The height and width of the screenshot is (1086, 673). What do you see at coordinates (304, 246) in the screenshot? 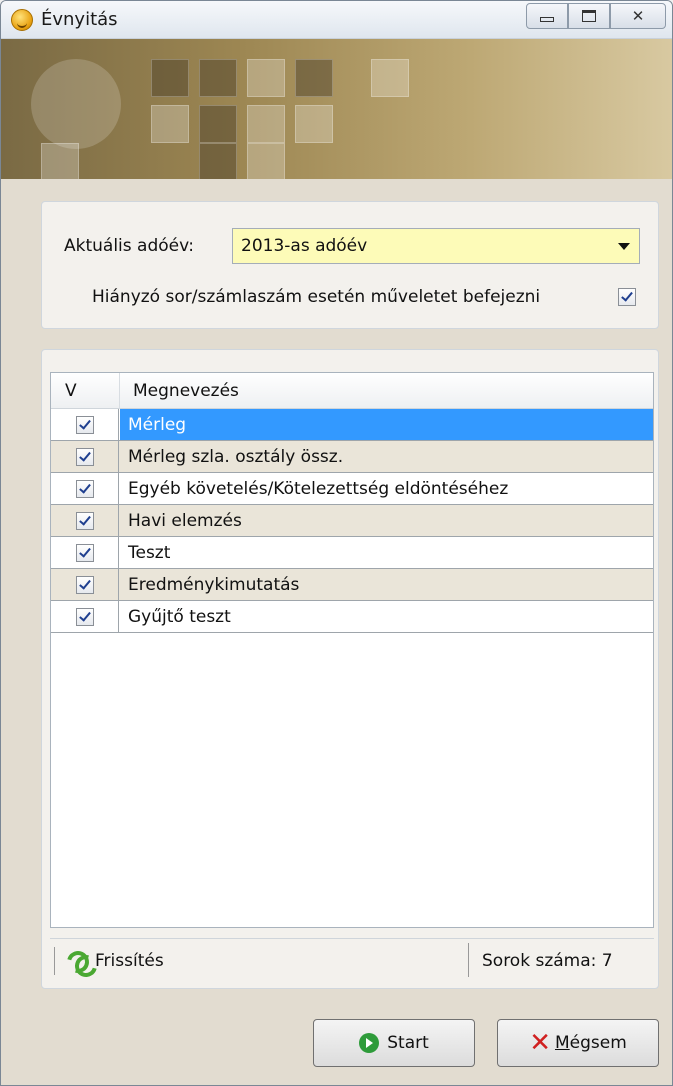
I see `year-select-value: 2013-as adóév` at bounding box center [304, 246].